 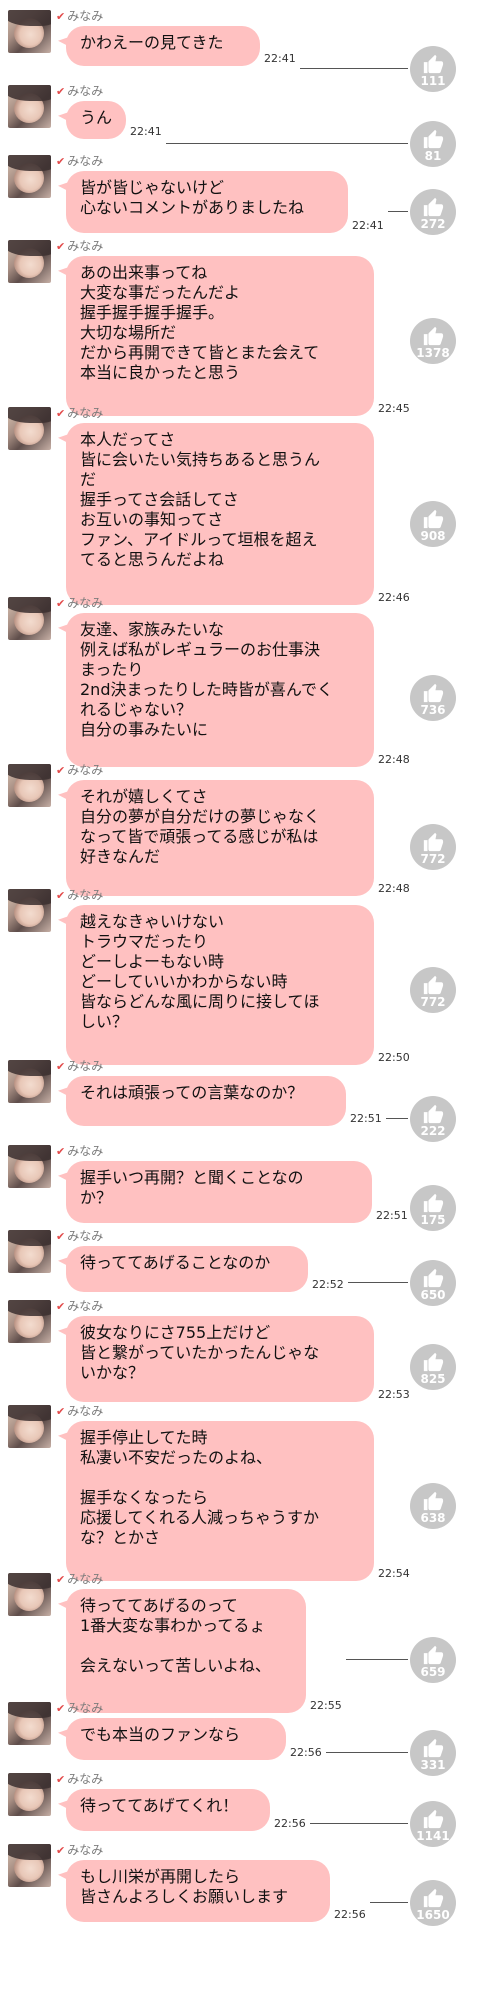 What do you see at coordinates (187, 1269) in the screenshot?
I see `message-bubble: 待っててあげることなのか` at bounding box center [187, 1269].